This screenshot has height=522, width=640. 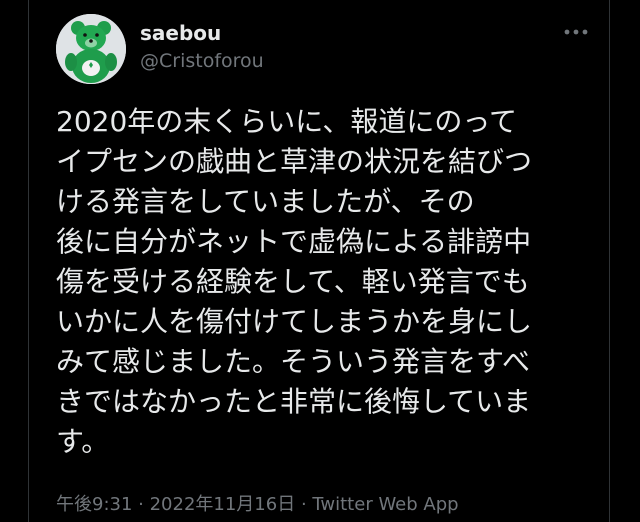 I want to click on tweet-line: イプセンの戯曲と草津の状況を結びつ, so click(x=294, y=161).